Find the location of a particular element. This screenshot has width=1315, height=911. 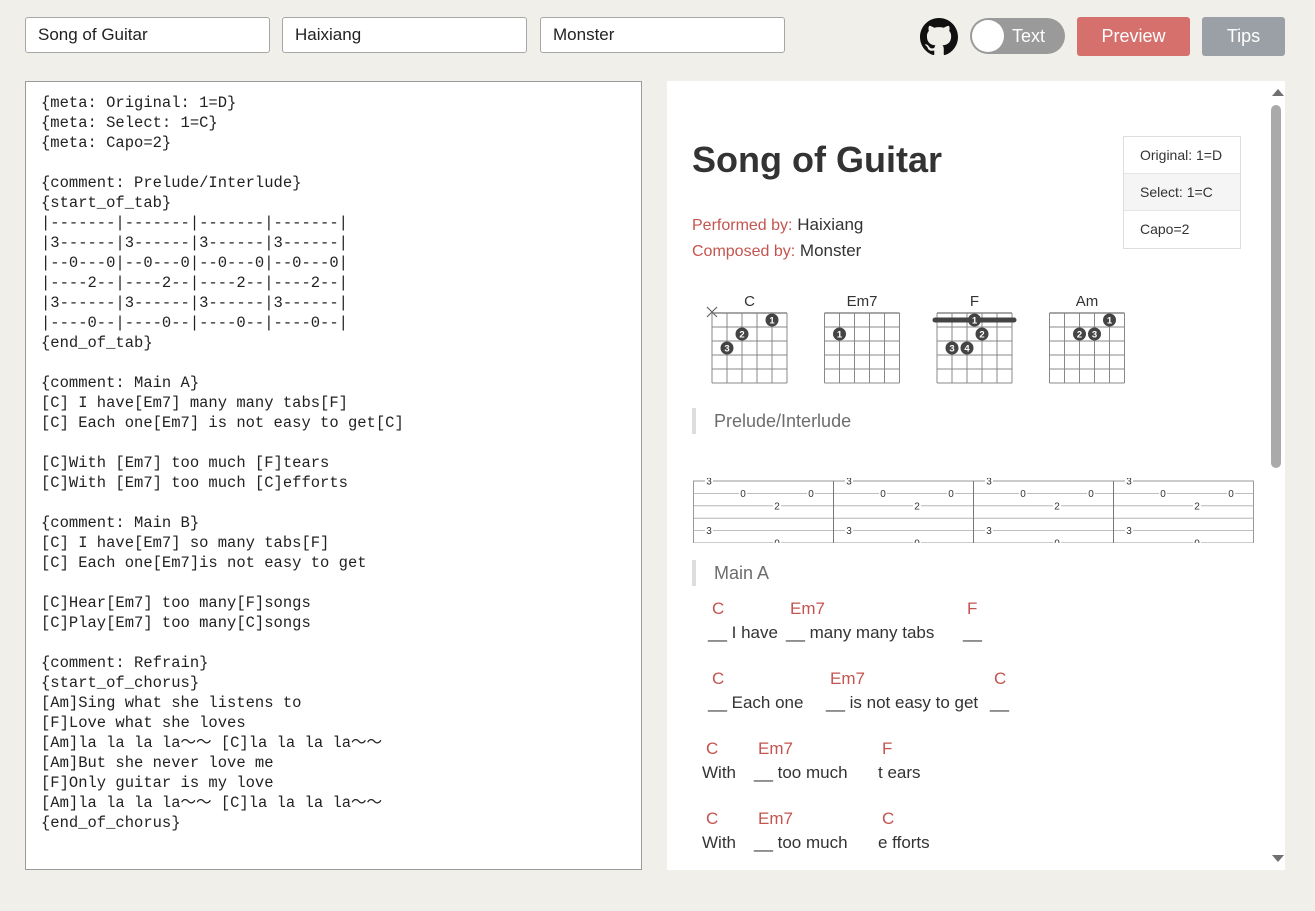

lyric-text: __ I have is located at coordinates (743, 632).